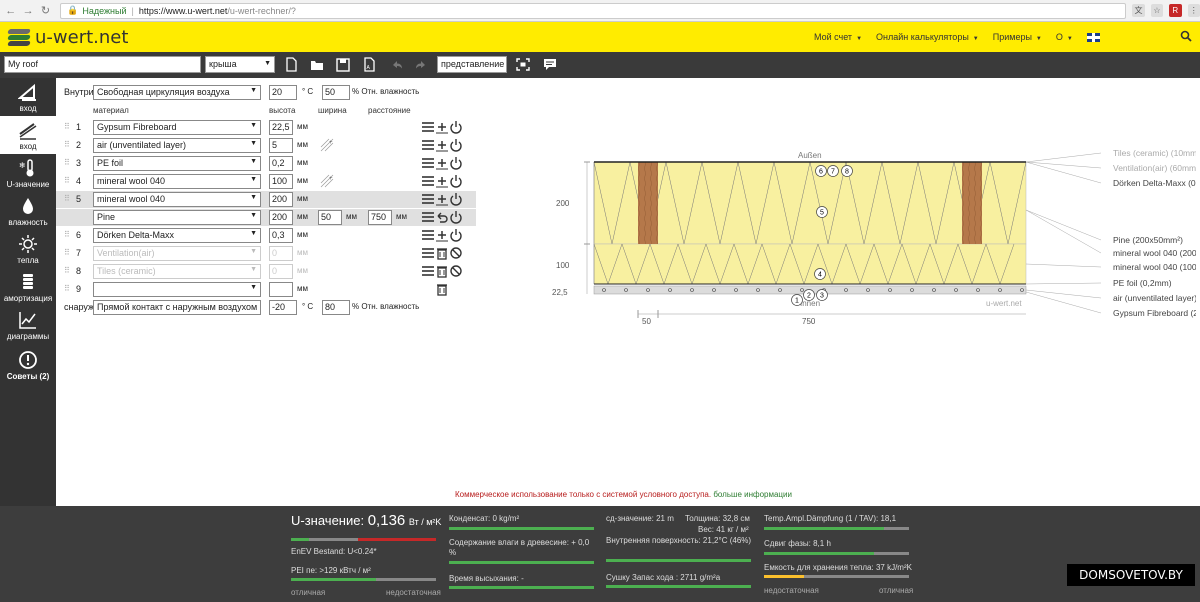 The image size is (1200, 602). I want to click on layer-material-select: Pine ▼, so click(177, 217).